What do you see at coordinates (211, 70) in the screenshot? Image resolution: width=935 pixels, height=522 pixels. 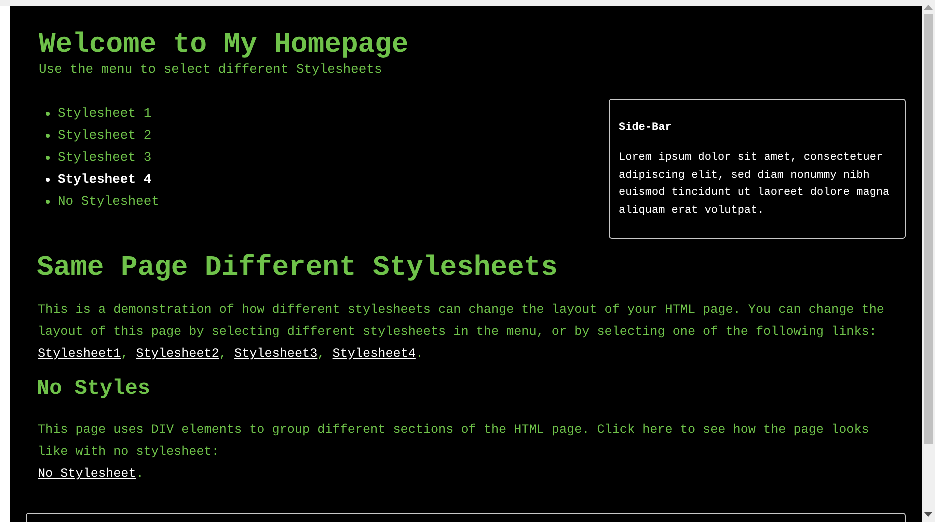 I see `page-subtitle: Use the menu to select different Stylesheets` at bounding box center [211, 70].